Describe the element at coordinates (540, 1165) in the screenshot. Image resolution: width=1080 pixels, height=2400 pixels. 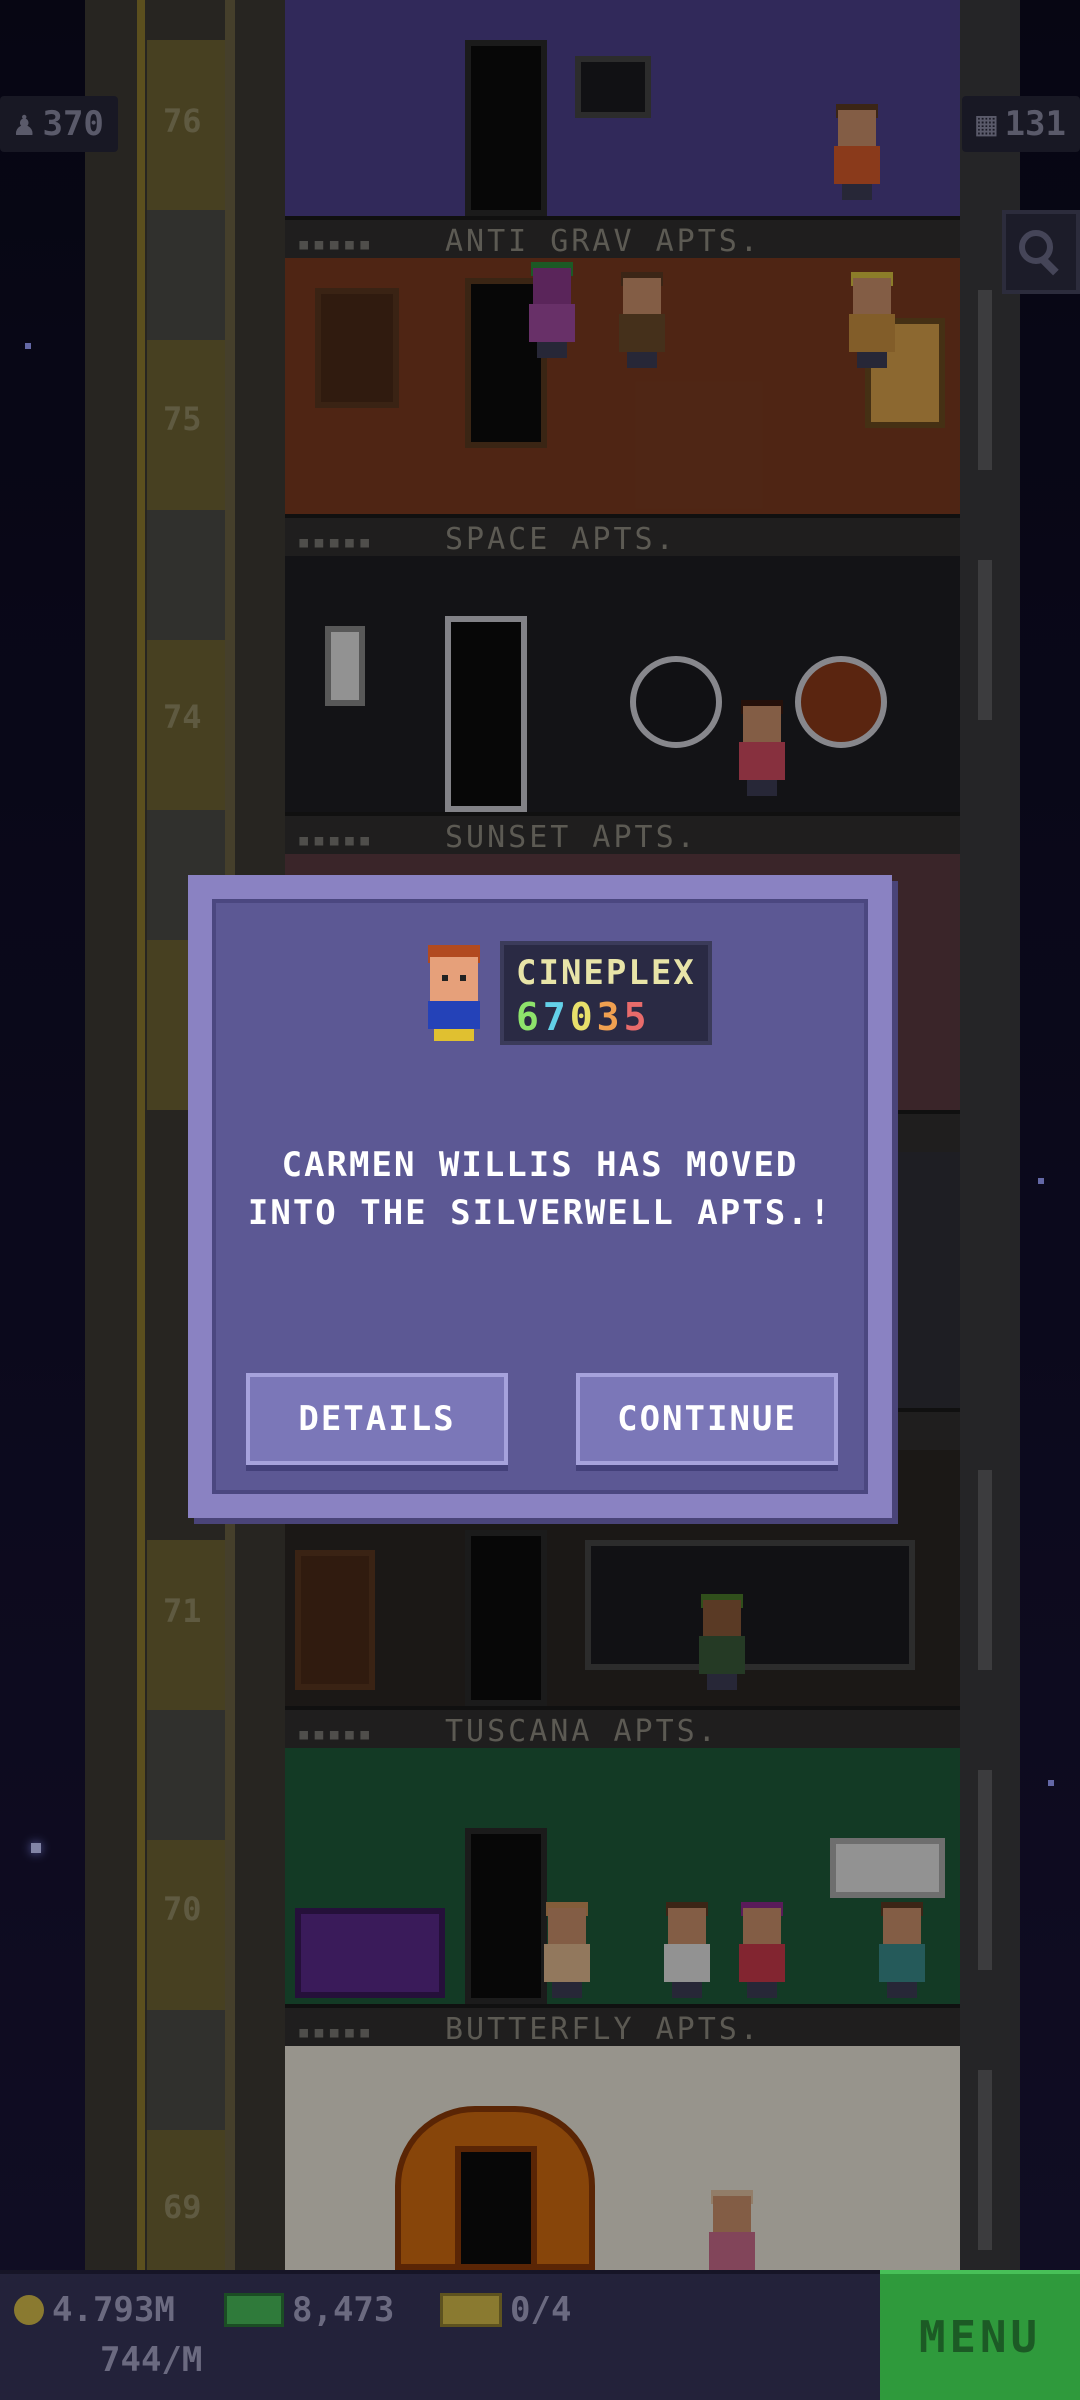
I see `message-line: CARMEN WILLIS HAS MOVED` at that location.